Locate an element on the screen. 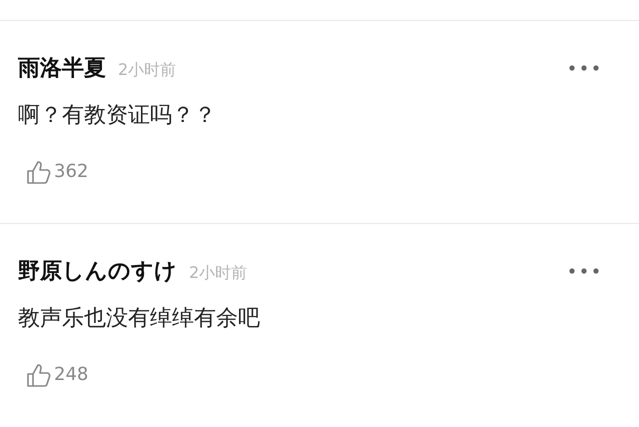 The height and width of the screenshot is (427, 639). author-name: 雨洛半夏 is located at coordinates (62, 68).